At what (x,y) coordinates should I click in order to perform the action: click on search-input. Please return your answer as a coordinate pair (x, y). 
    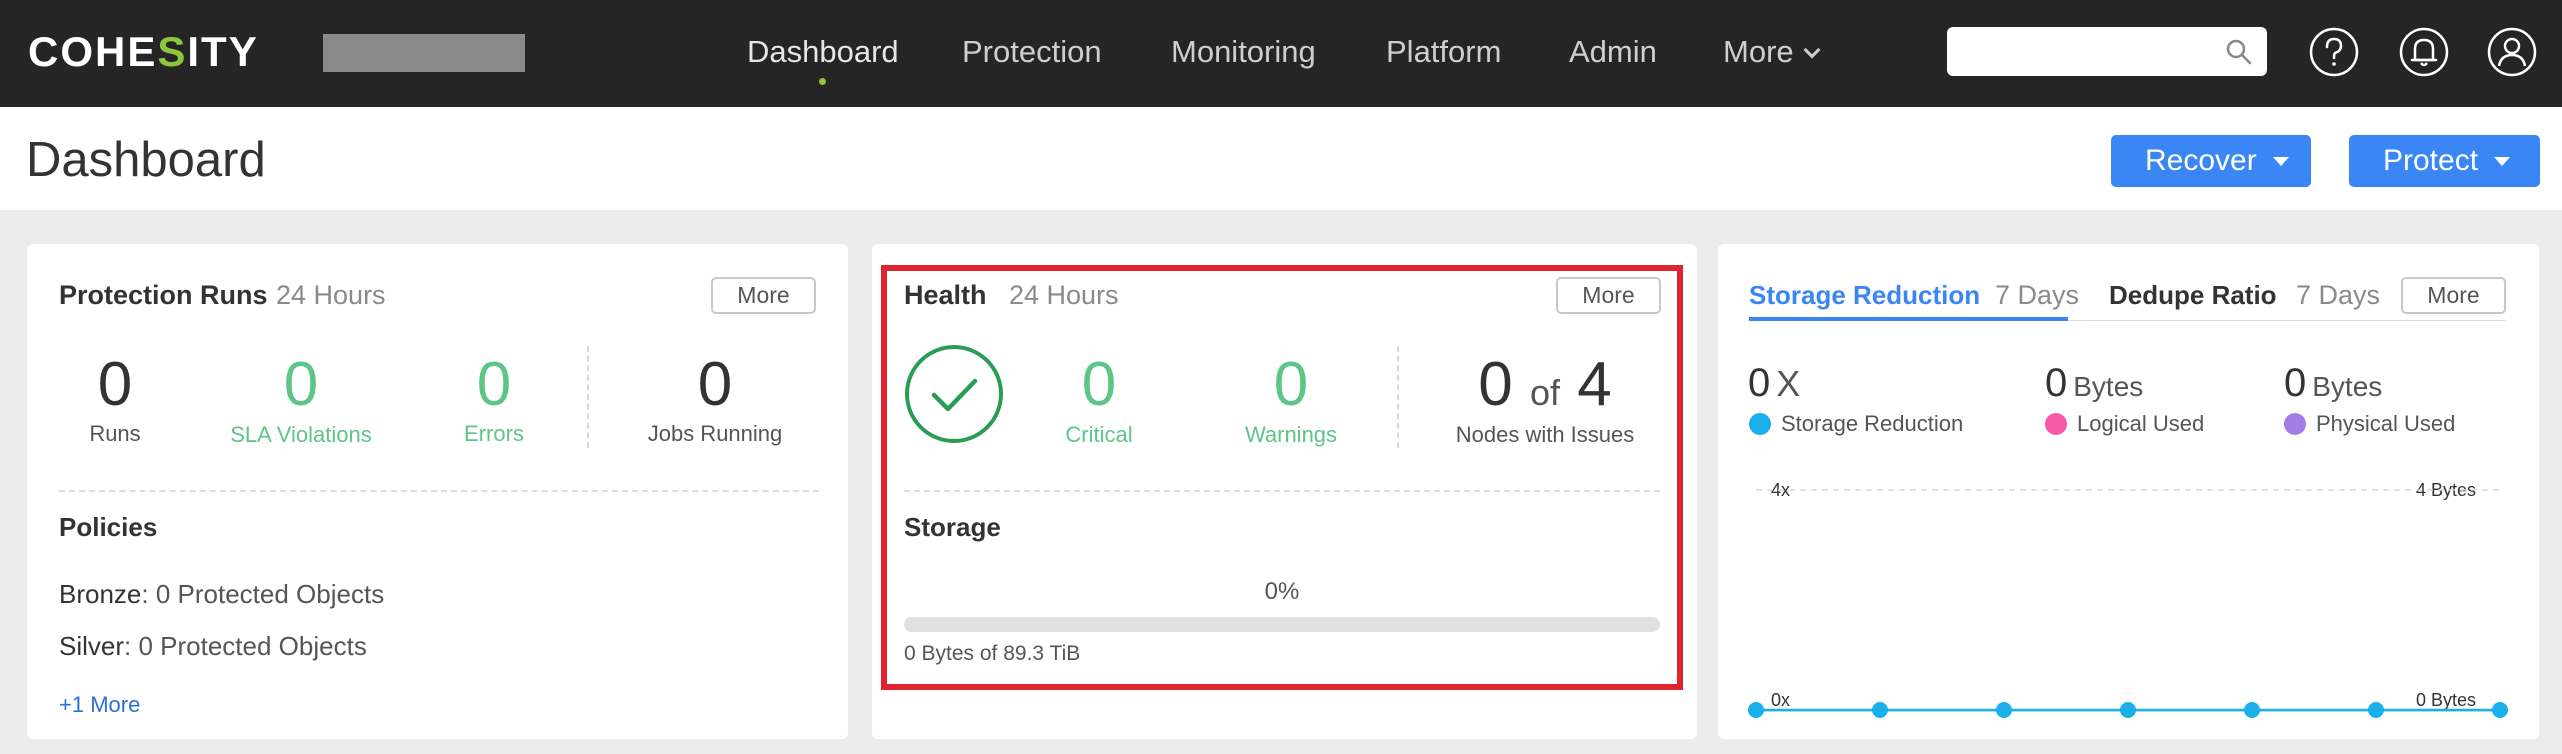
    Looking at the image, I should click on (2089, 50).